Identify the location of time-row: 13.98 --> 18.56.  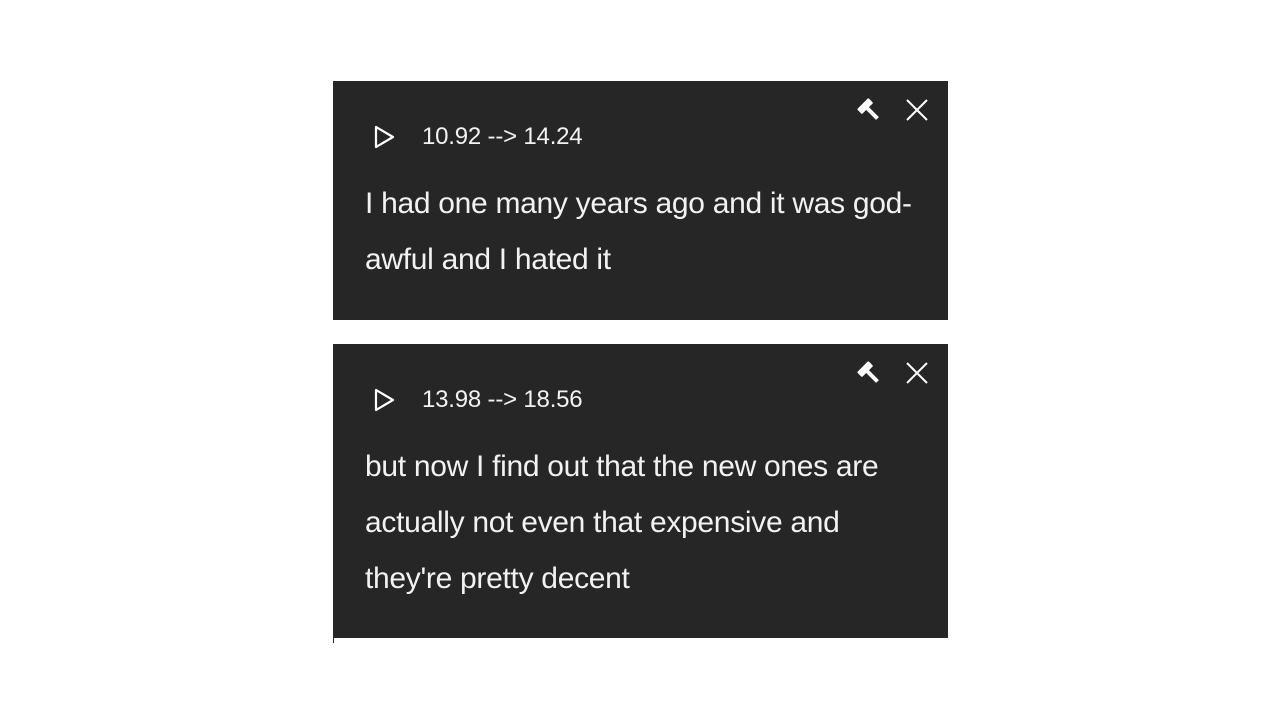
(477, 400).